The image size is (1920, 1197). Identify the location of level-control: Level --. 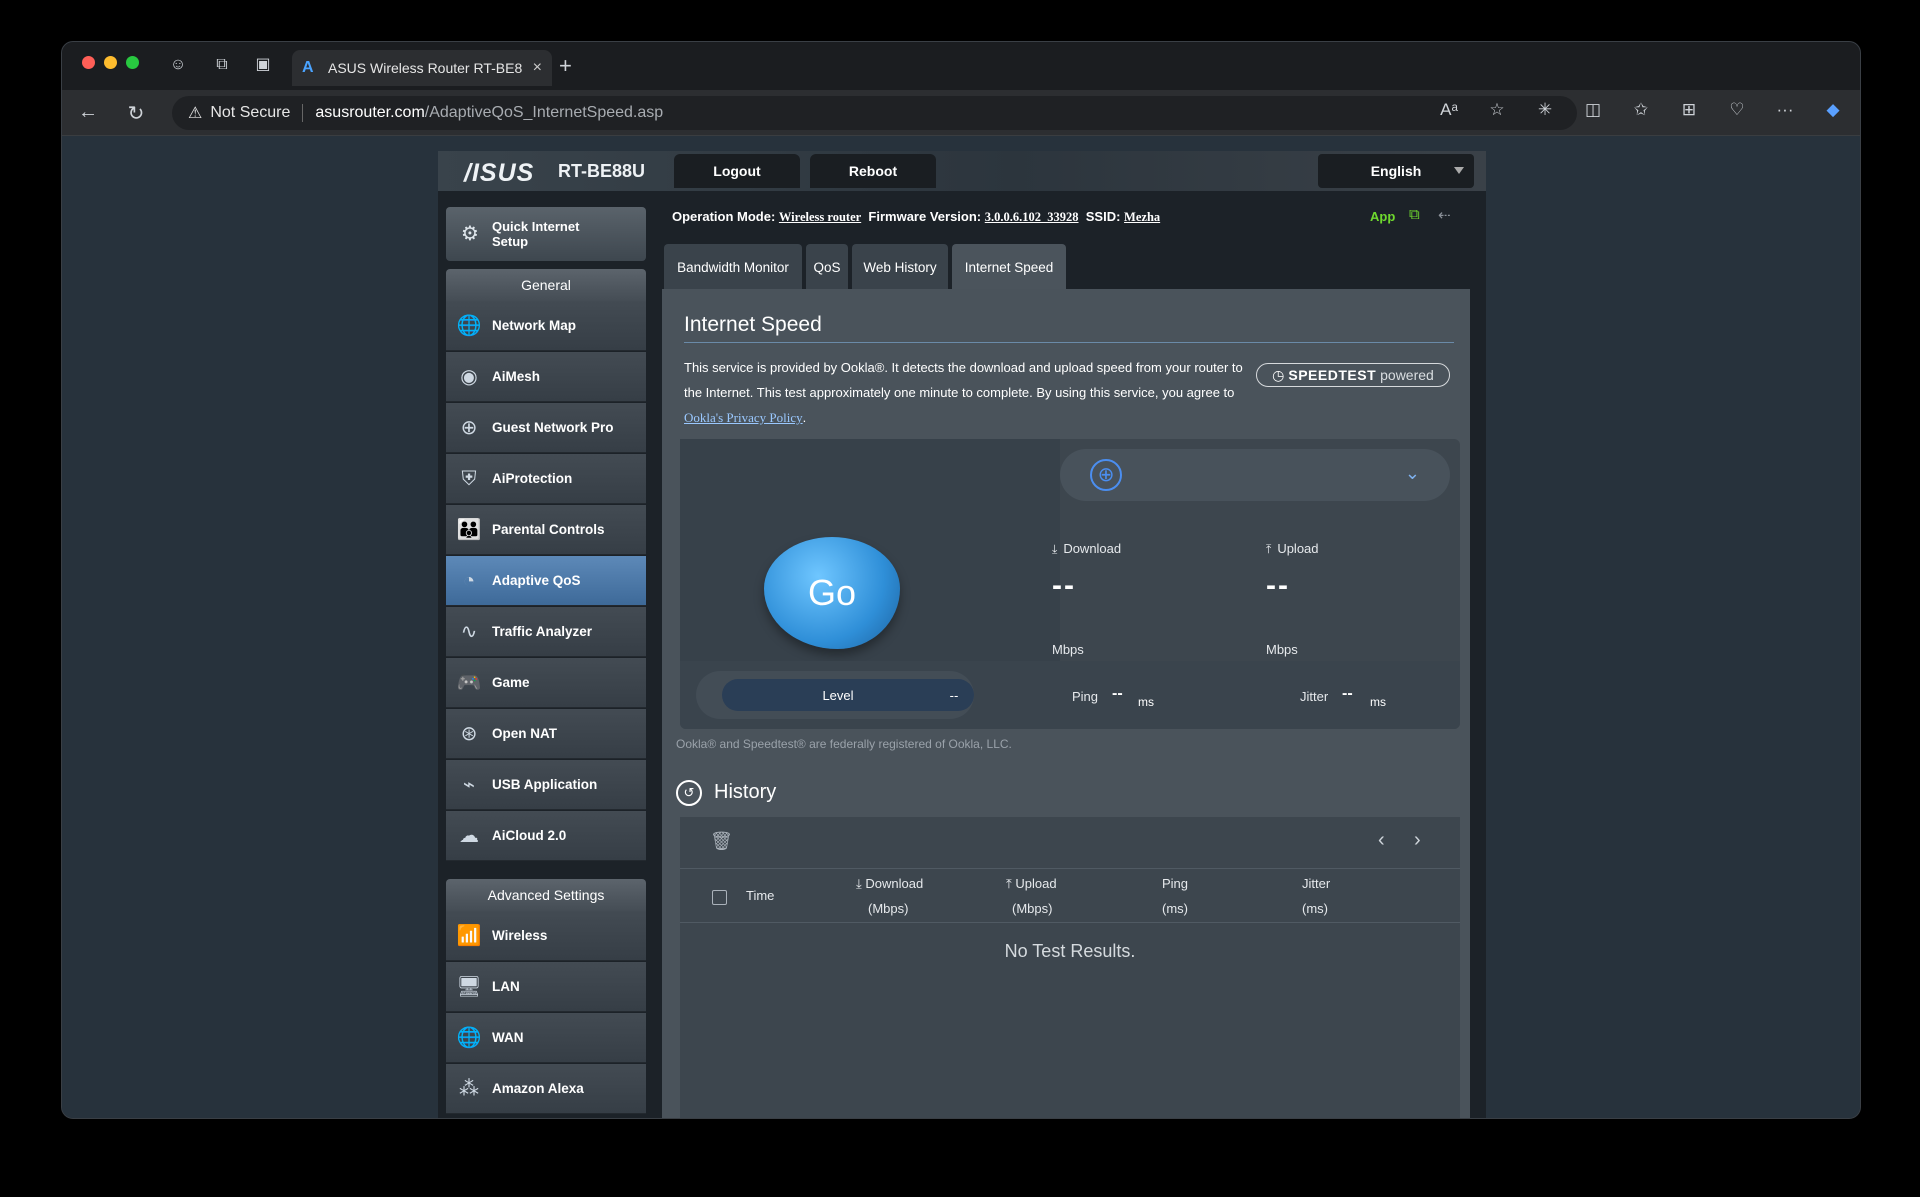
(848, 695).